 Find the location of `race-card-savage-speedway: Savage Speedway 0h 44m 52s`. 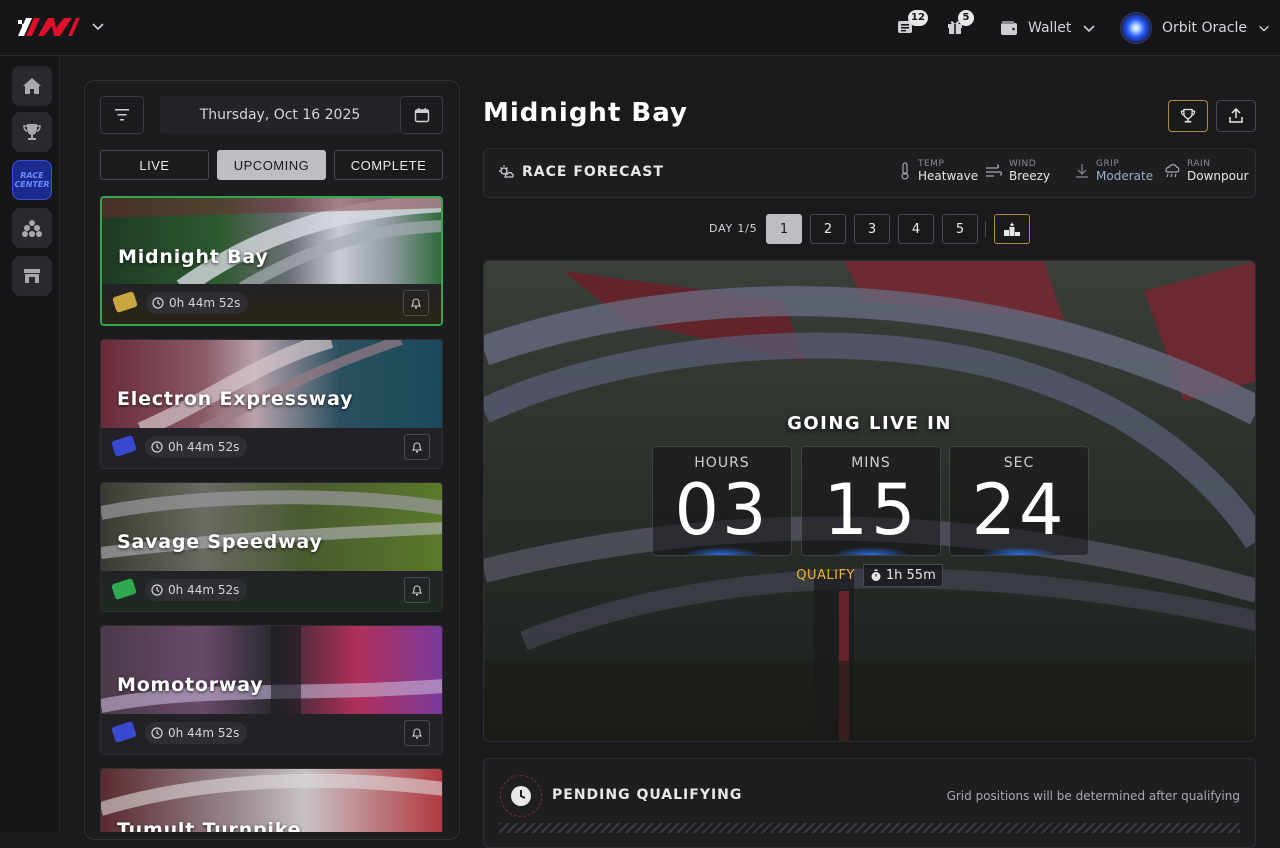

race-card-savage-speedway: Savage Speedway 0h 44m 52s is located at coordinates (271, 547).